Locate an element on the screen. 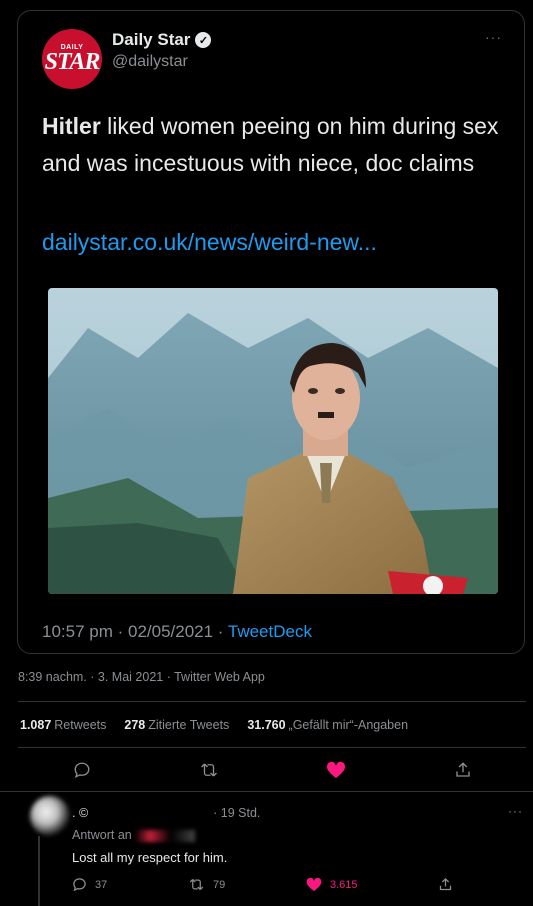 The image size is (533, 906). reply-retweet-action: 79 is located at coordinates (206, 884).